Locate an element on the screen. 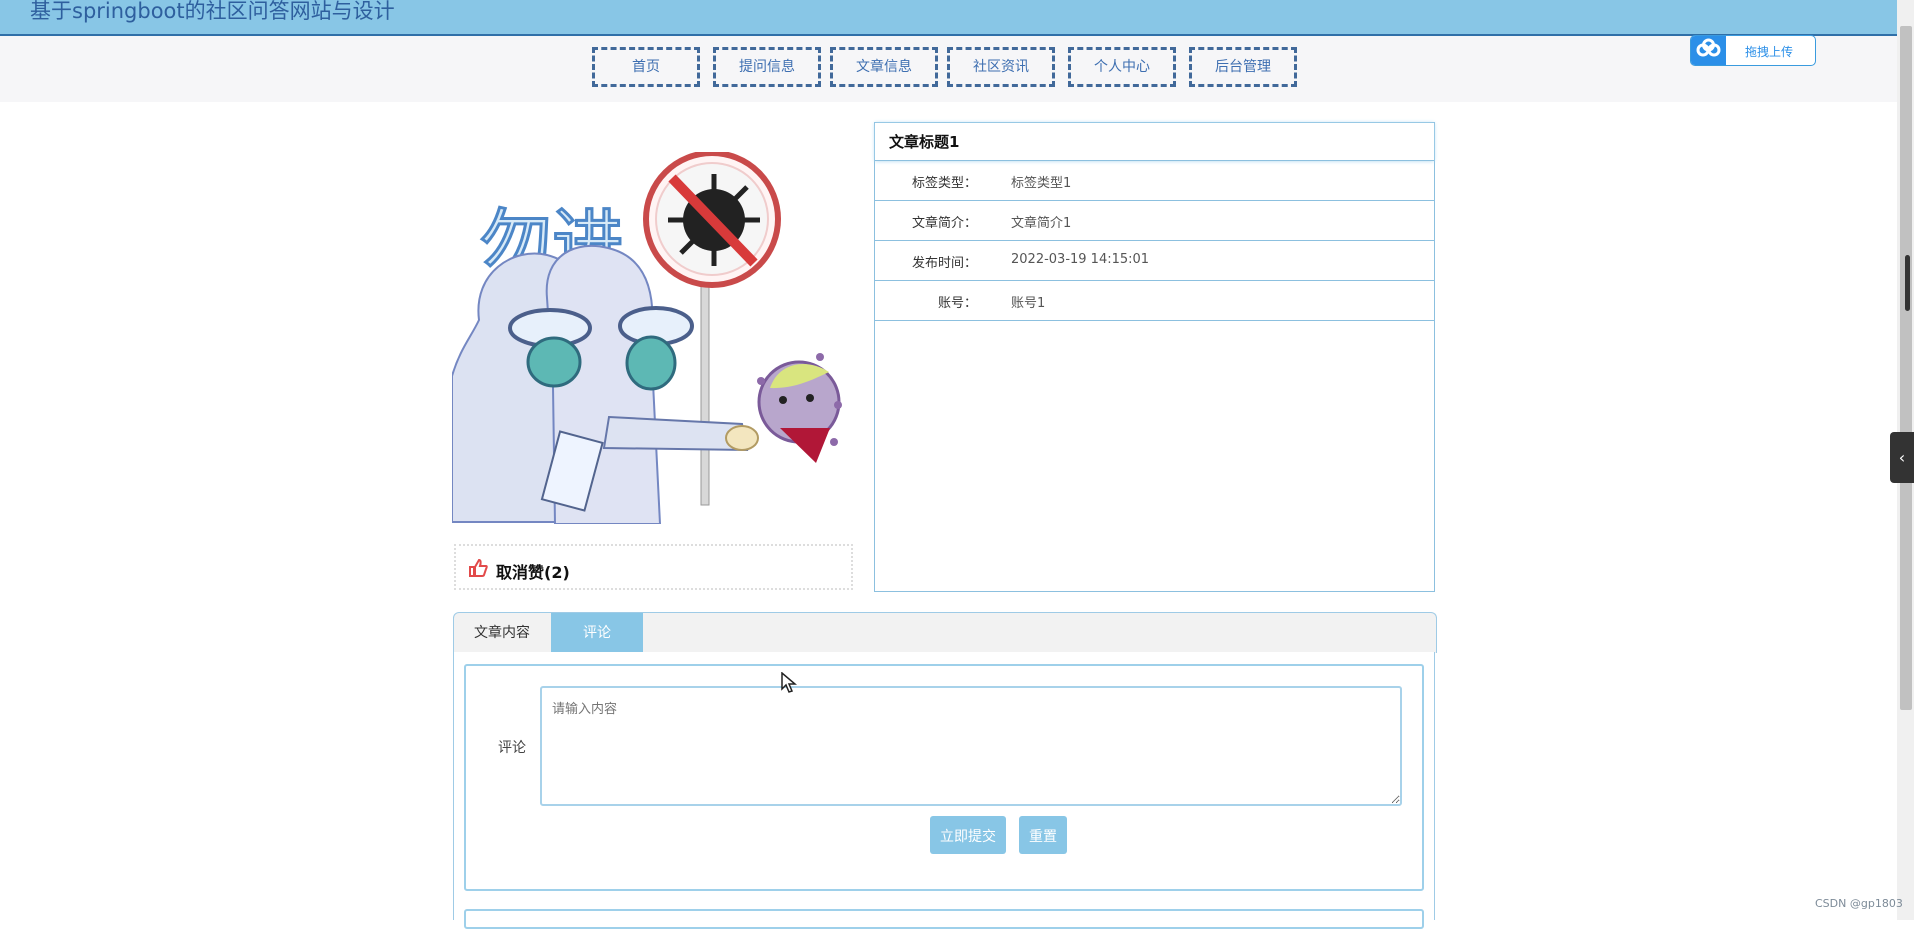 This screenshot has width=1914, height=929. comment-label: 评论 is located at coordinates (512, 748).